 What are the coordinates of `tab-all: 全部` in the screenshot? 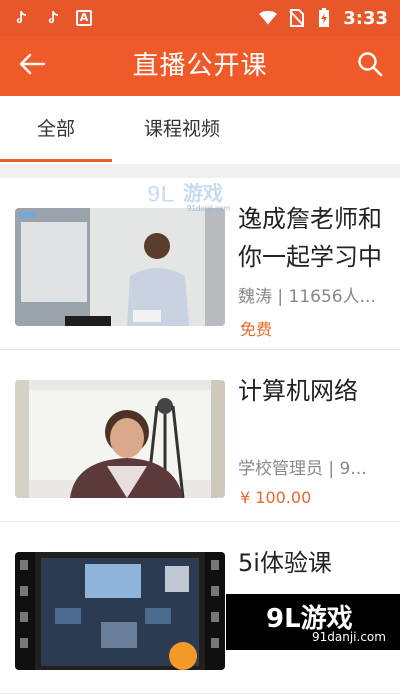 It's located at (56, 130).